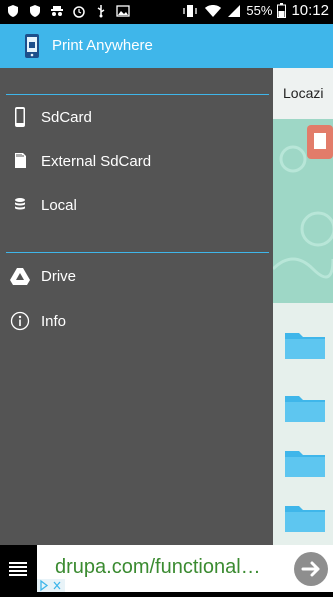  I want to click on location-header: Locazi, so click(303, 94).